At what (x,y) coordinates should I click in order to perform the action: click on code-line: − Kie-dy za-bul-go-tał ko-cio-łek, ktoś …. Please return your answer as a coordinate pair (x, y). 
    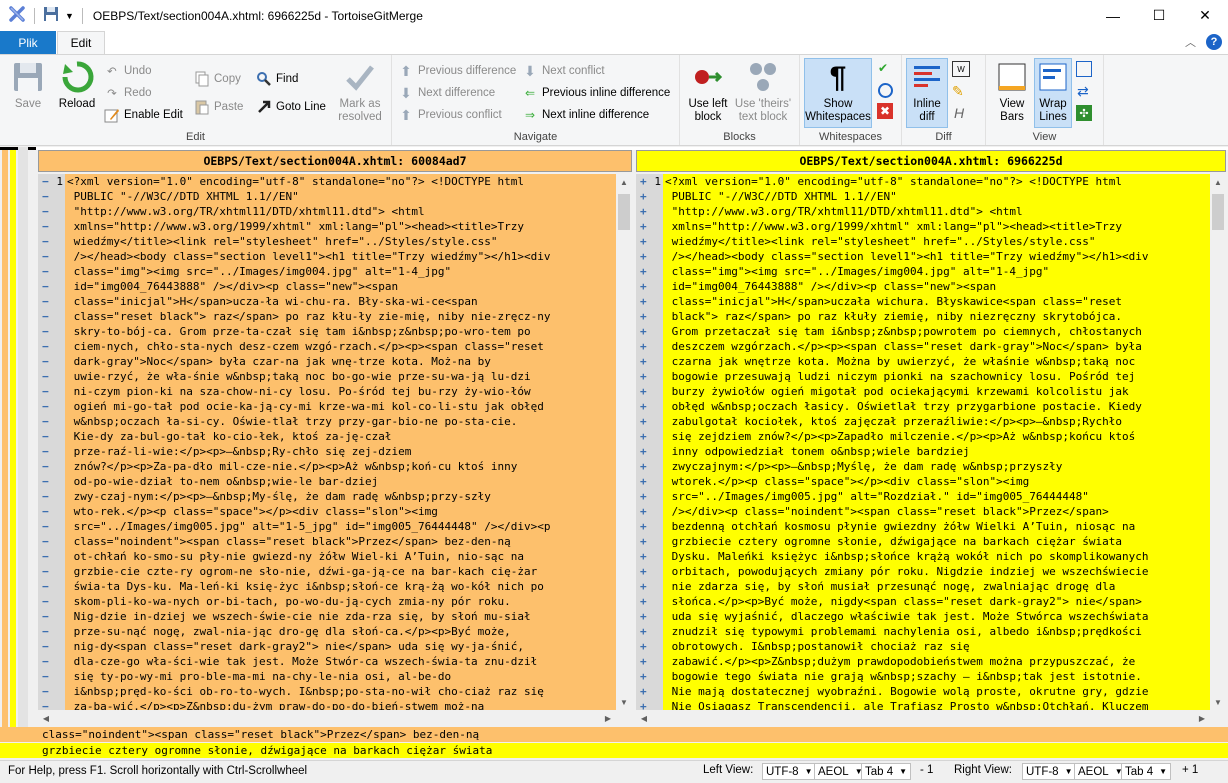
    Looking at the image, I should click on (327, 436).